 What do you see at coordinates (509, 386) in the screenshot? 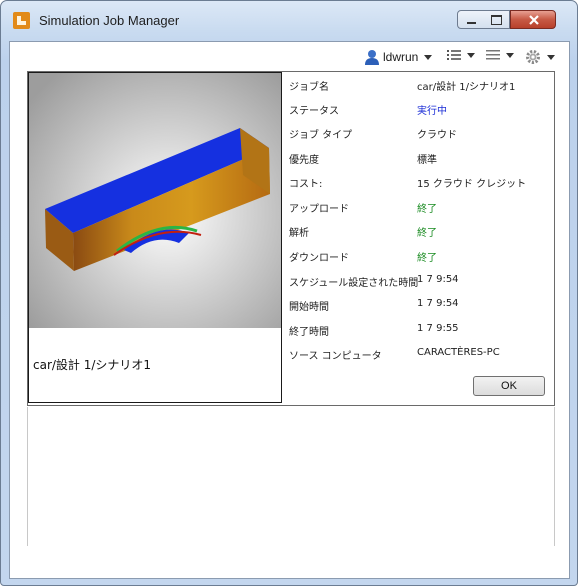
I see `ok-button: OK` at bounding box center [509, 386].